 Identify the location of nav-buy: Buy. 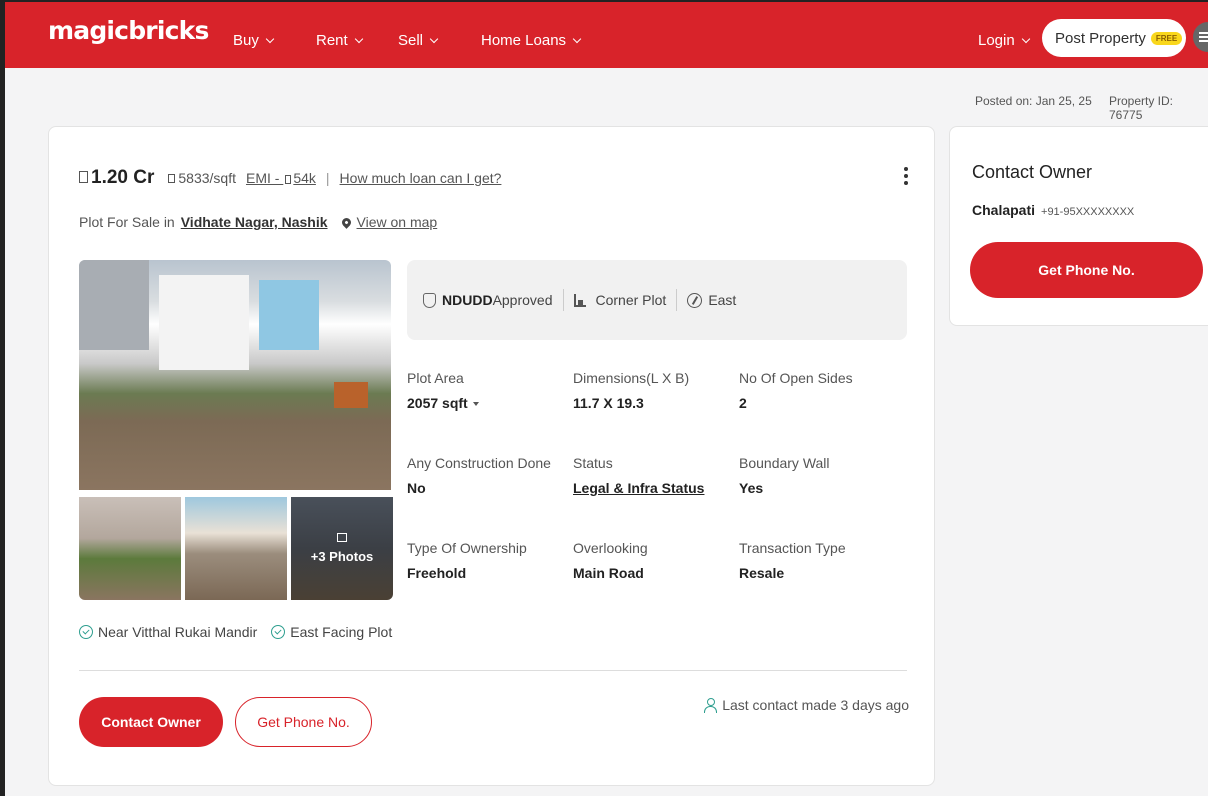
(254, 40).